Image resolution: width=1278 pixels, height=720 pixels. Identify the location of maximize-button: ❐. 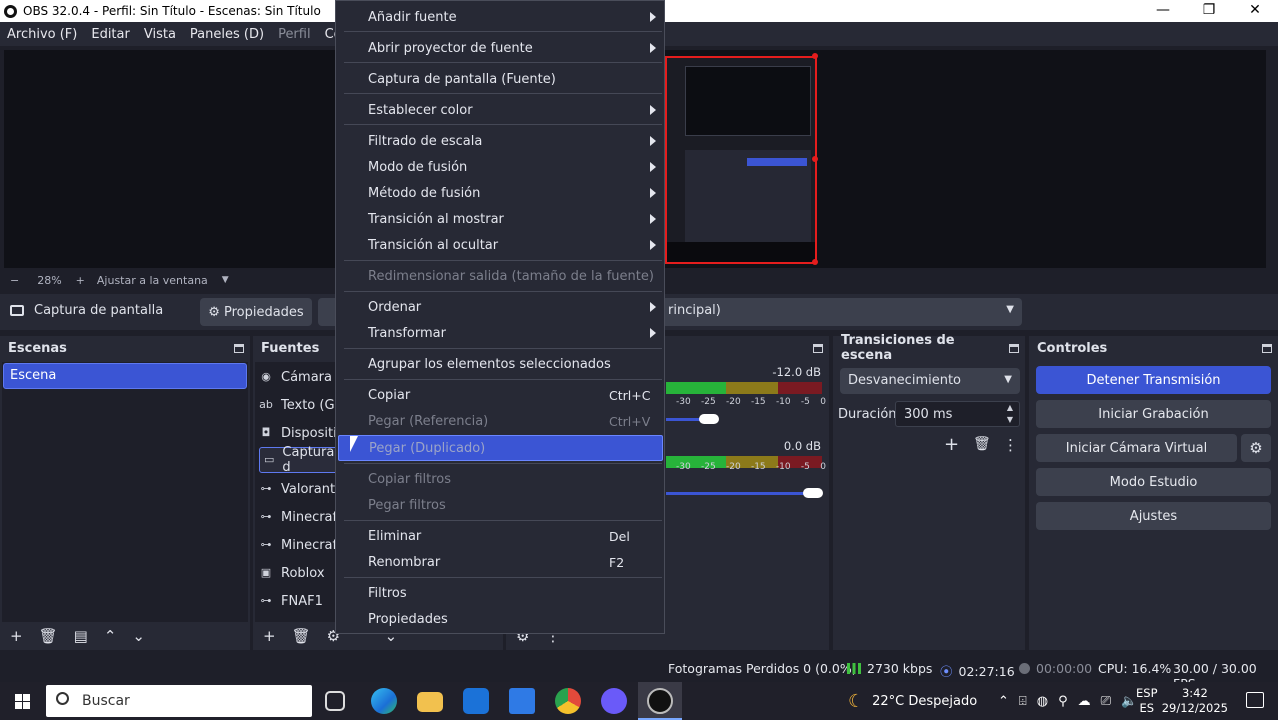
(1209, 11).